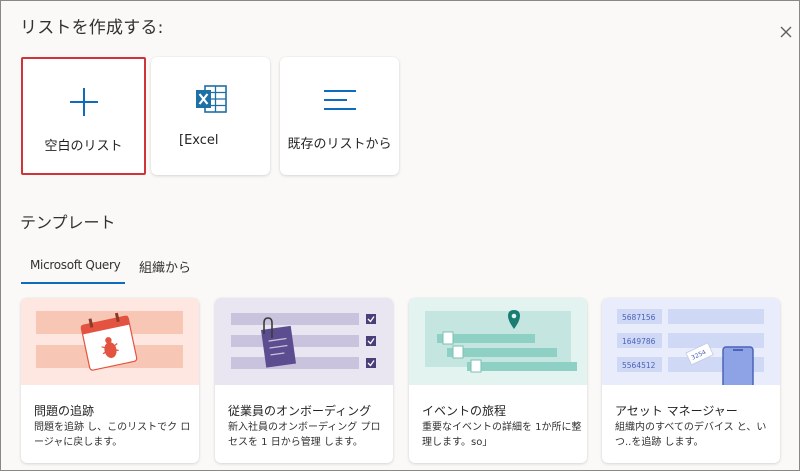  Describe the element at coordinates (165, 266) in the screenshot. I see `tab-from-organization: 組織から` at that location.